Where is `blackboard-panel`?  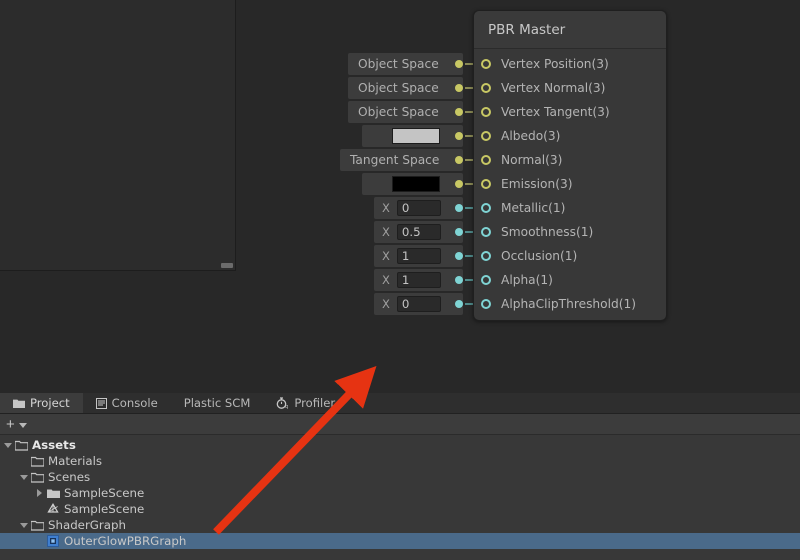 blackboard-panel is located at coordinates (118, 135).